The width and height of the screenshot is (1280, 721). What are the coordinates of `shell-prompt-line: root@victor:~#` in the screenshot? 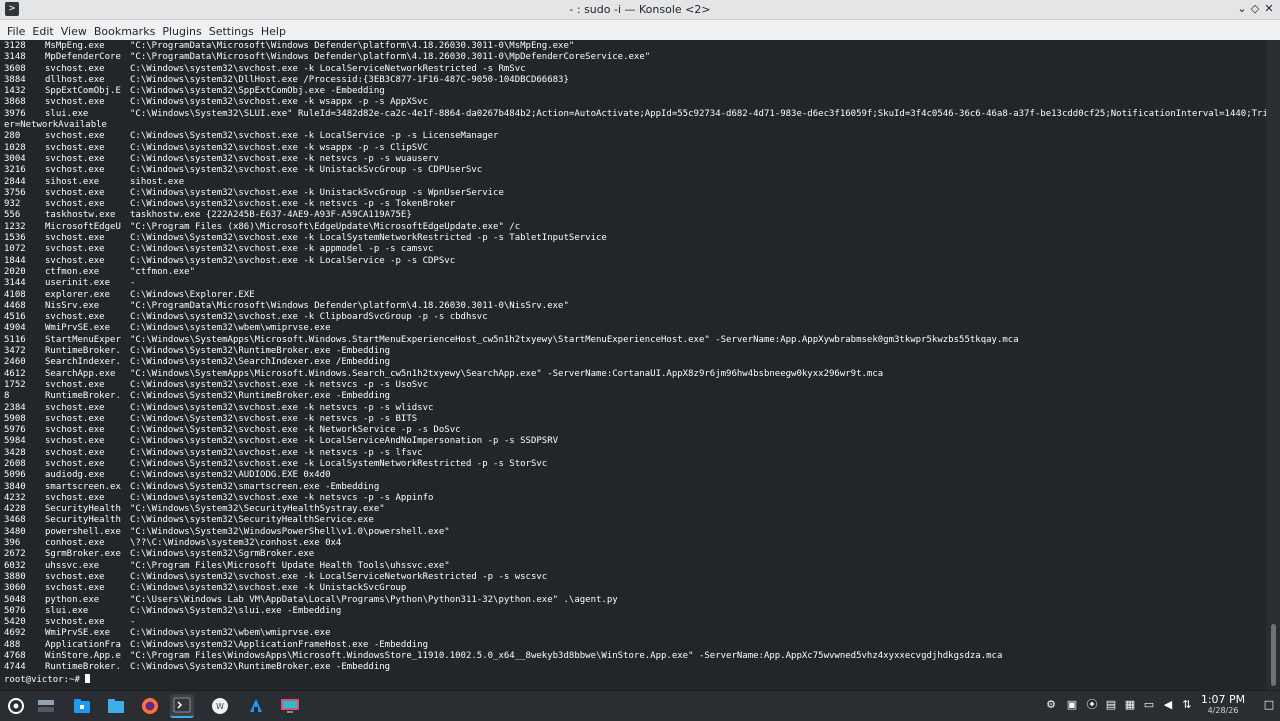 It's located at (635, 679).